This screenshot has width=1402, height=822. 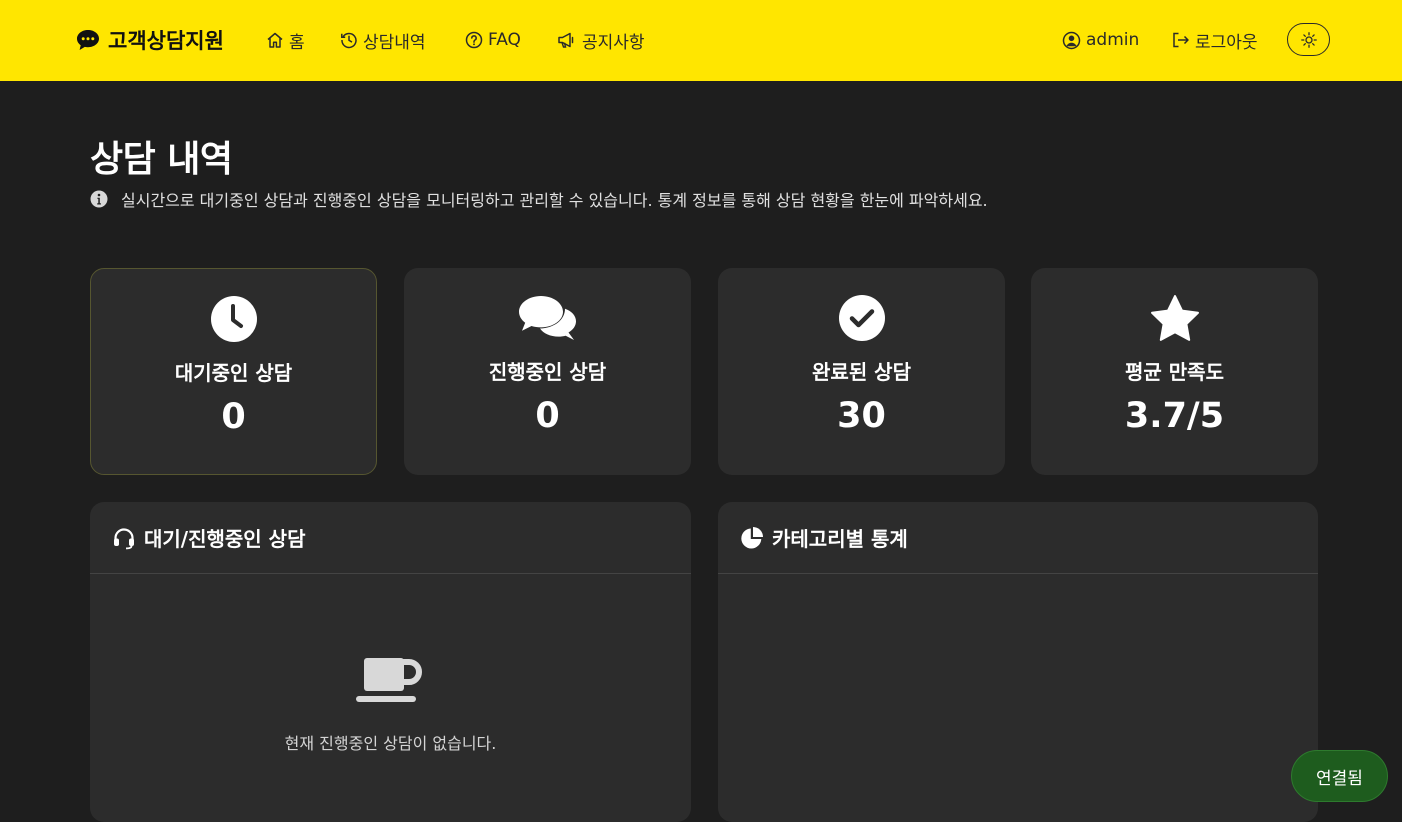 What do you see at coordinates (349, 40) in the screenshot?
I see `history-icon` at bounding box center [349, 40].